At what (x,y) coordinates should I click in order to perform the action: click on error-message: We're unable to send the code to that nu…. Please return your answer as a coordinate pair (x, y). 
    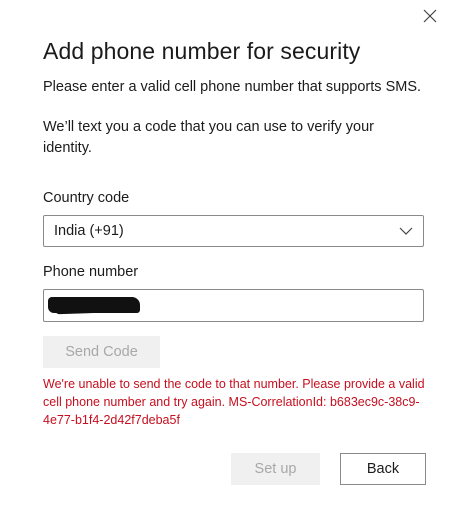
    Looking at the image, I should click on (234, 402).